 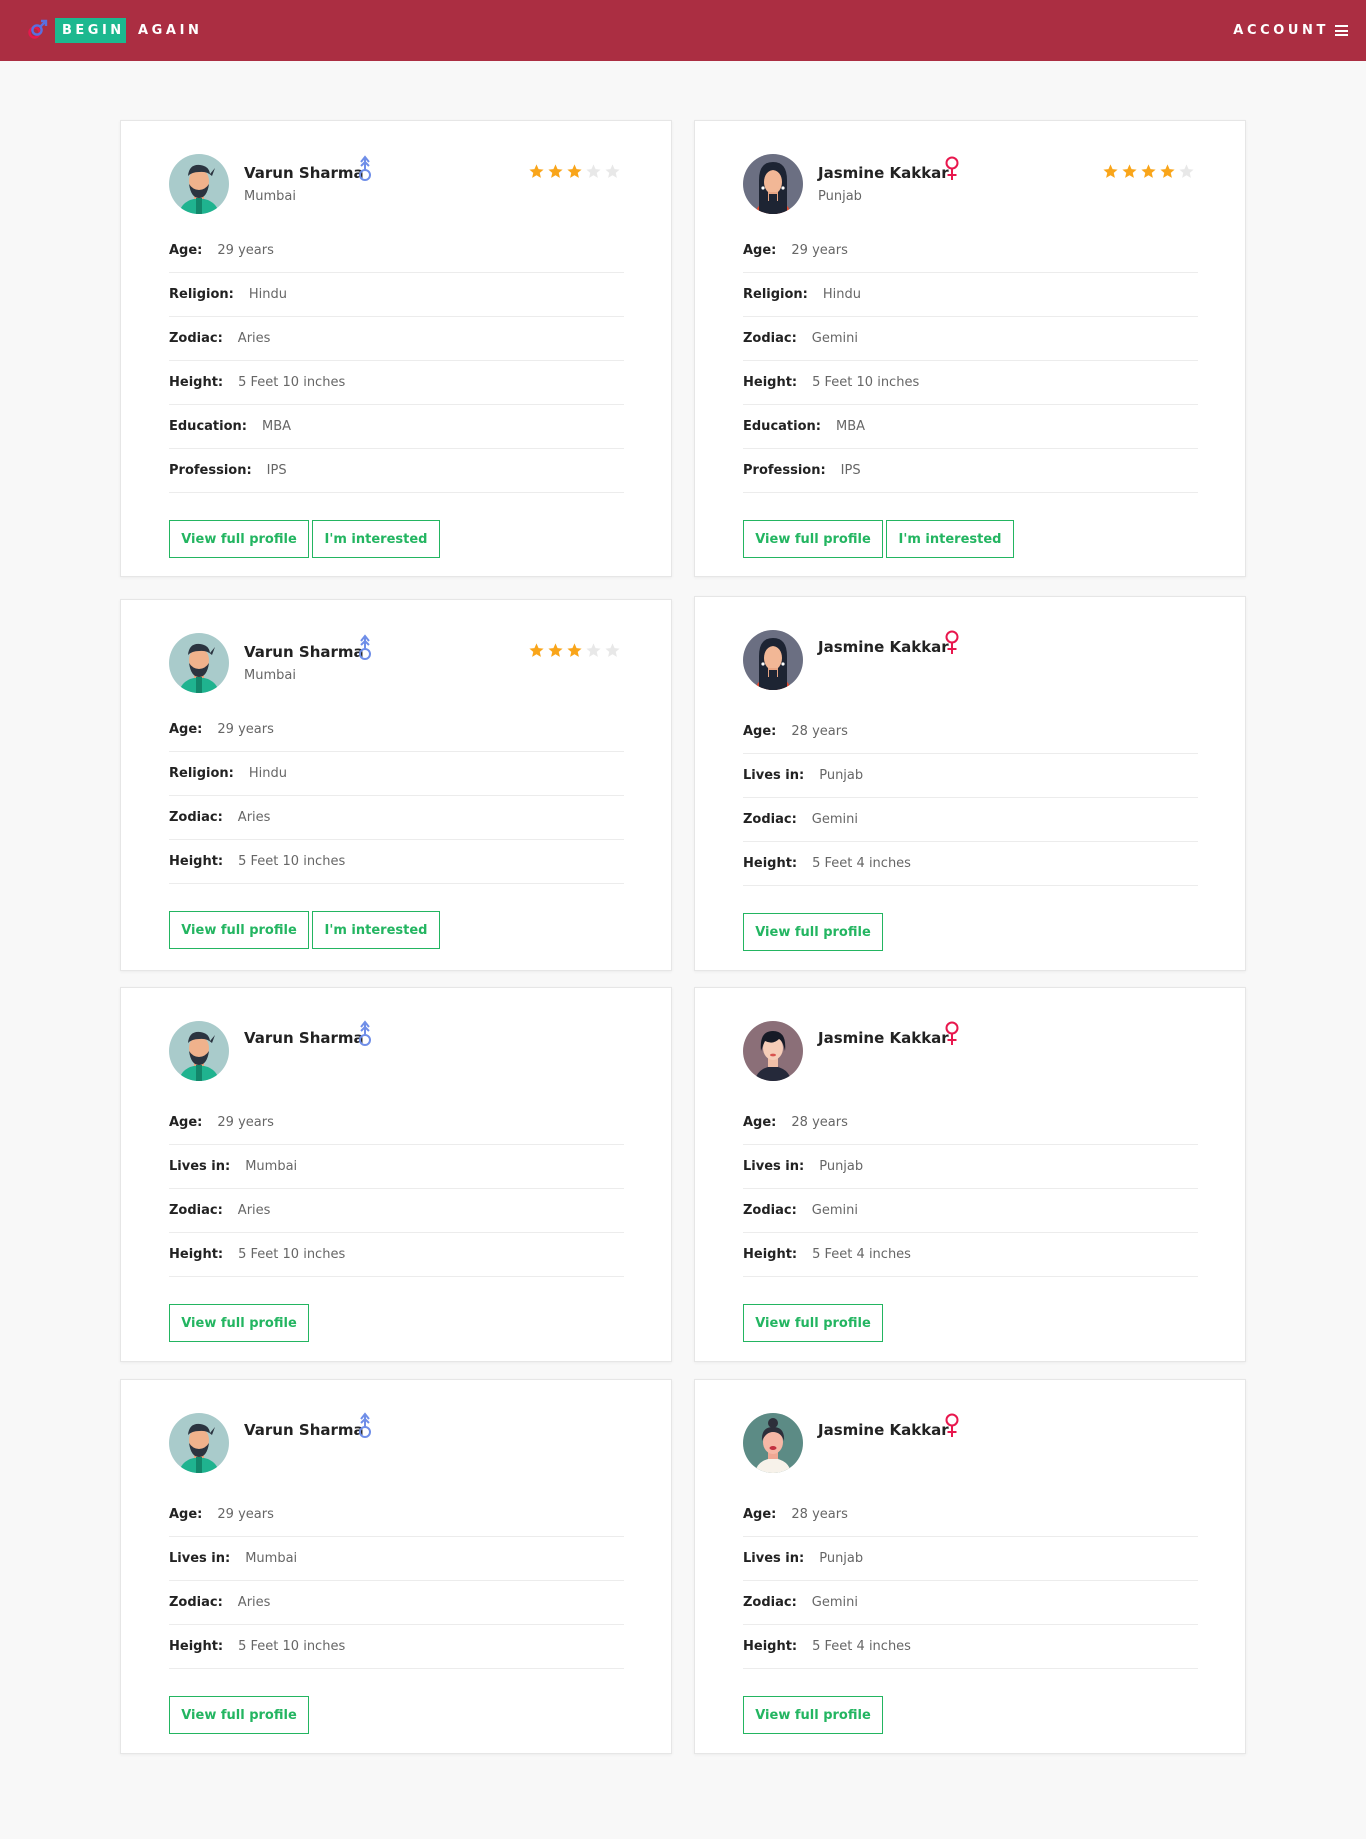 I want to click on profile-info-list: Age: 29 years Lives in: Mumbai Zodiac, so click(x=396, y=1189).